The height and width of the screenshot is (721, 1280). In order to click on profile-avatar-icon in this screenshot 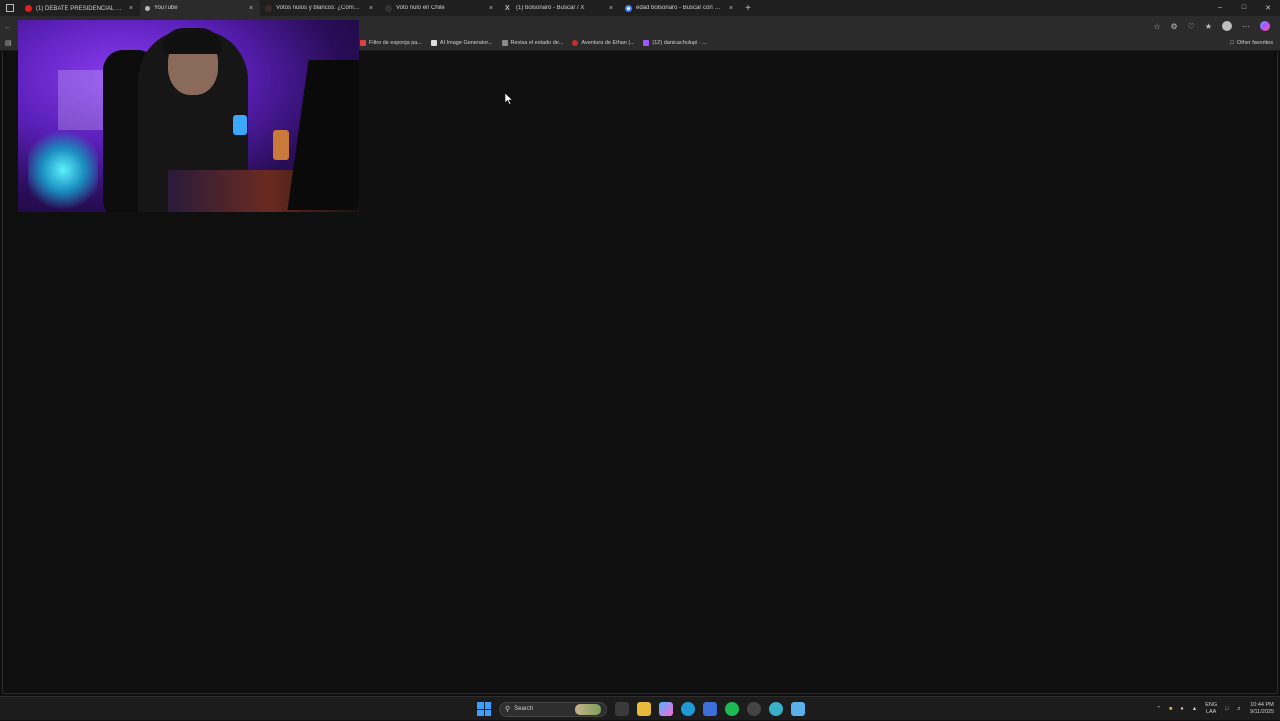, I will do `click(1227, 26)`.